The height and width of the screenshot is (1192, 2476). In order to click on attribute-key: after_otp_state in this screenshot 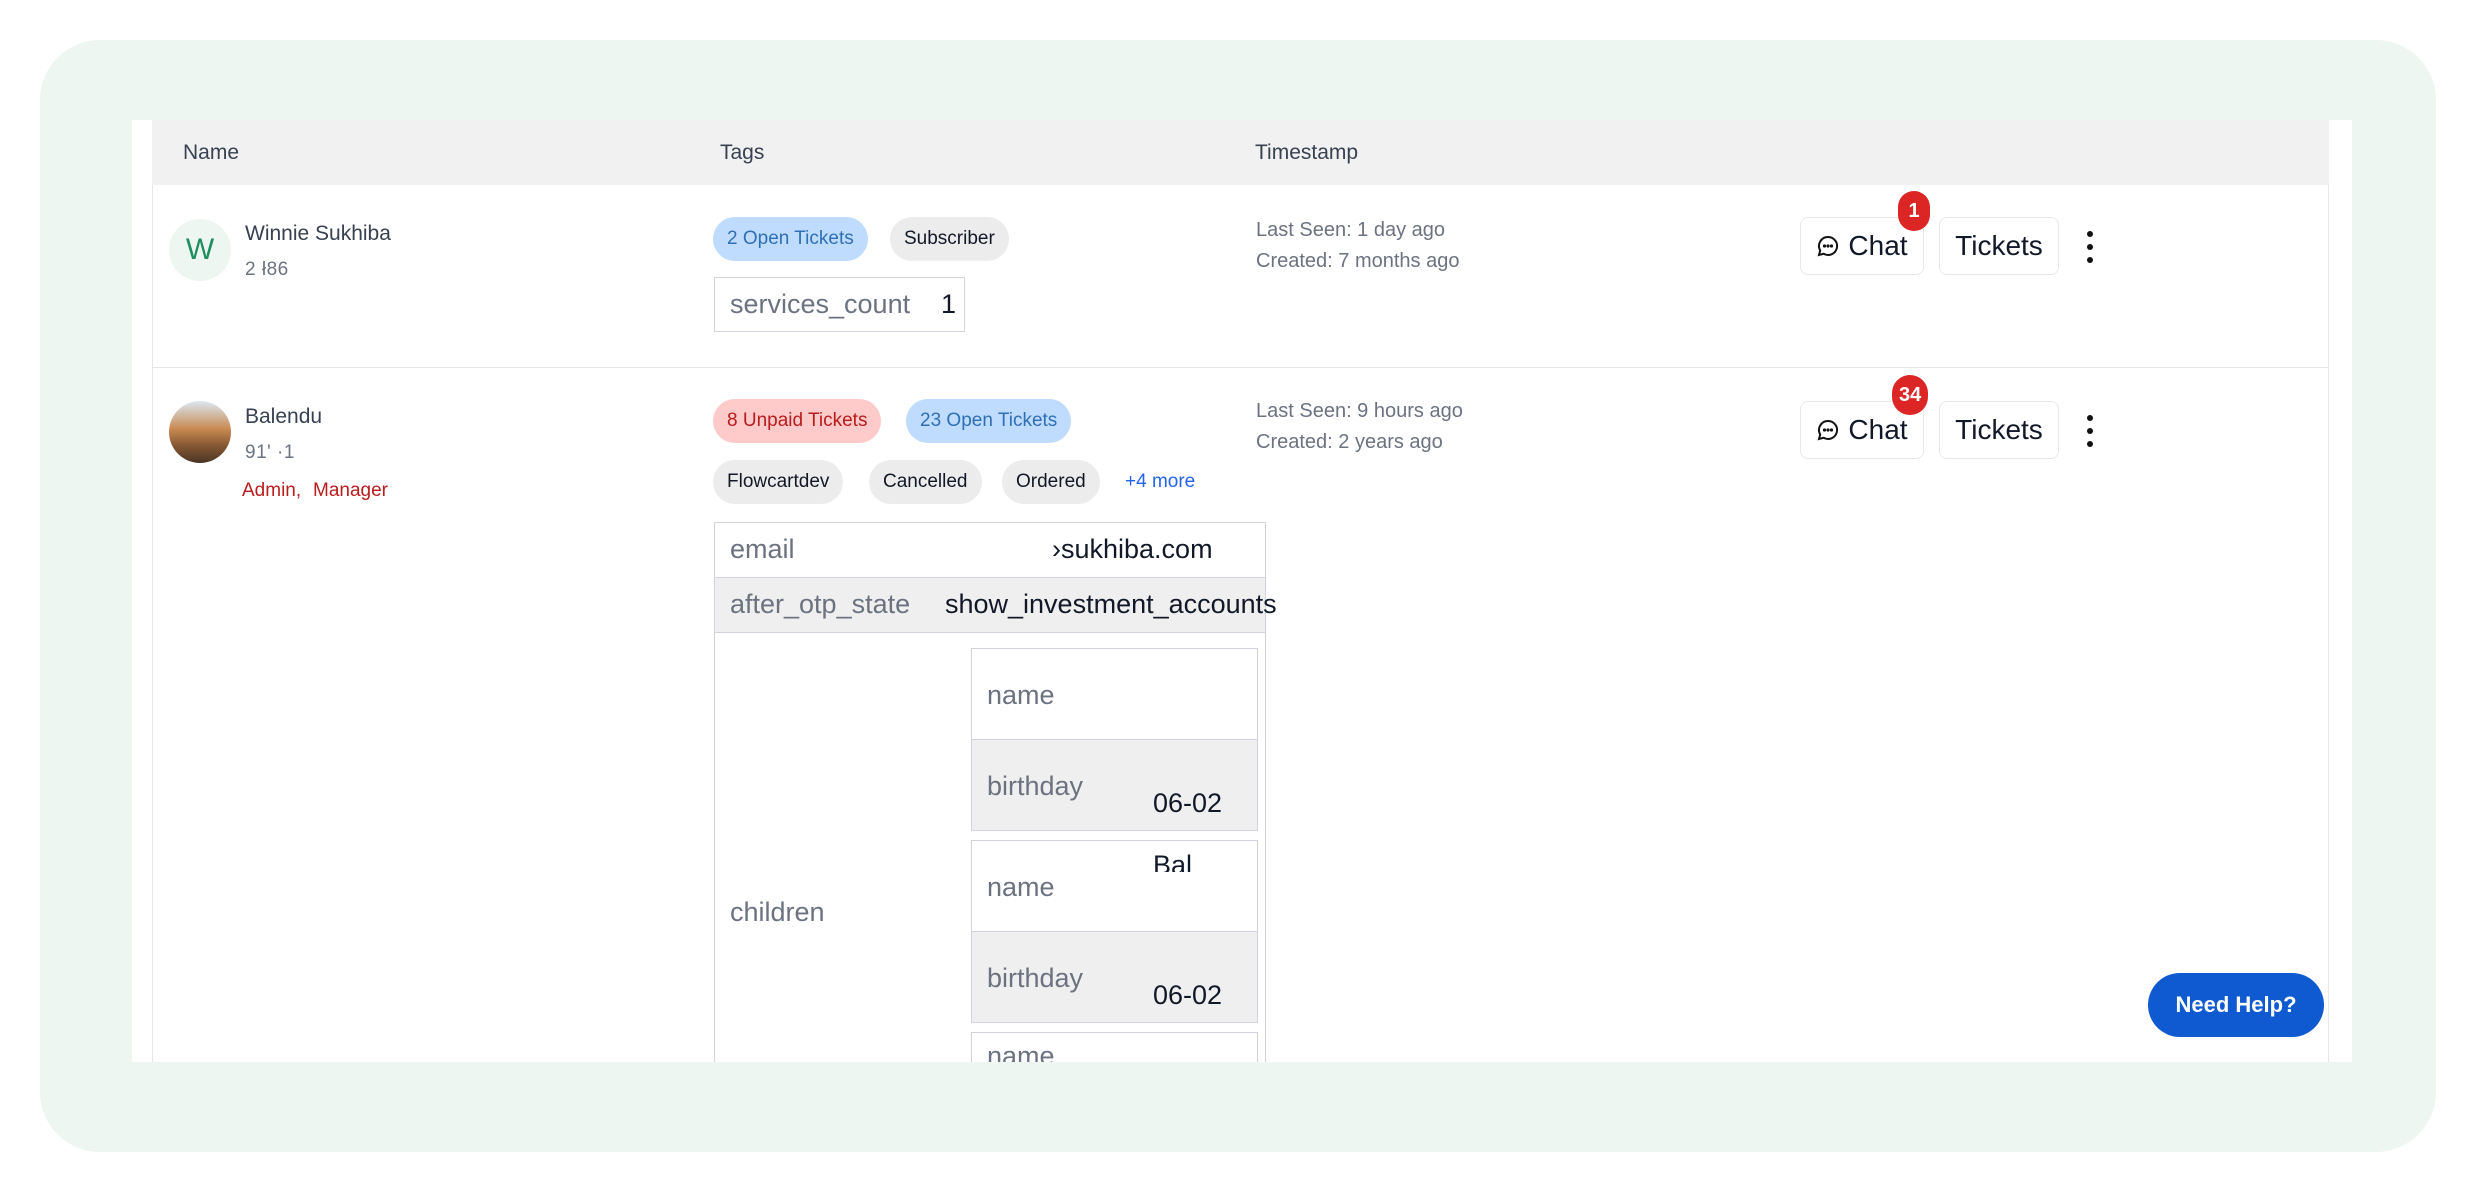, I will do `click(820, 604)`.